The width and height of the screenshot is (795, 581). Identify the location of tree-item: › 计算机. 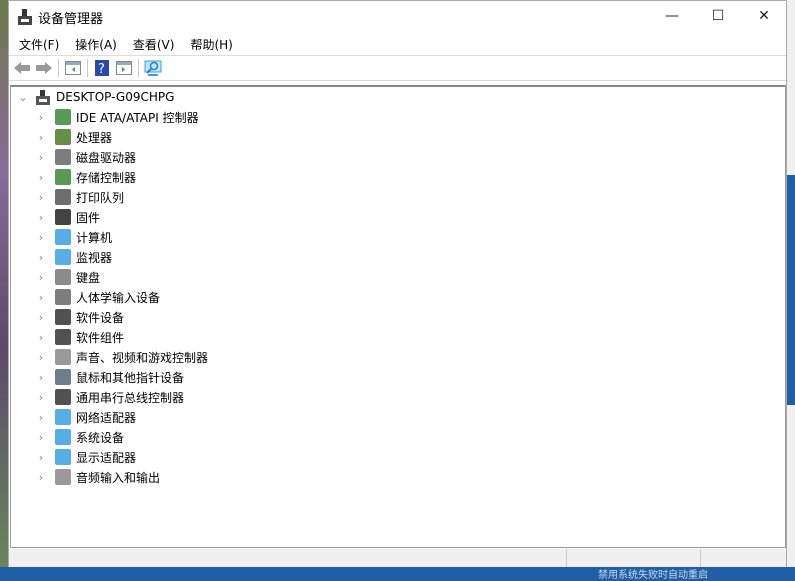
(73, 237).